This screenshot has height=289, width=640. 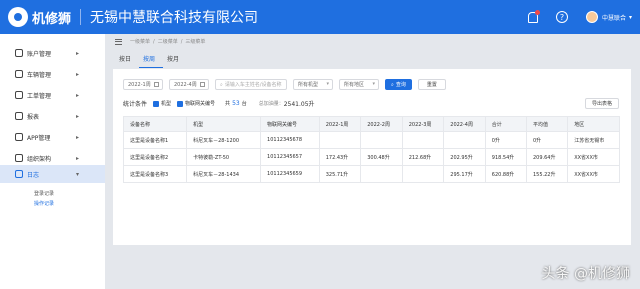 I want to click on sidebar-subitem-login-log: 登录记录, so click(x=44, y=193).